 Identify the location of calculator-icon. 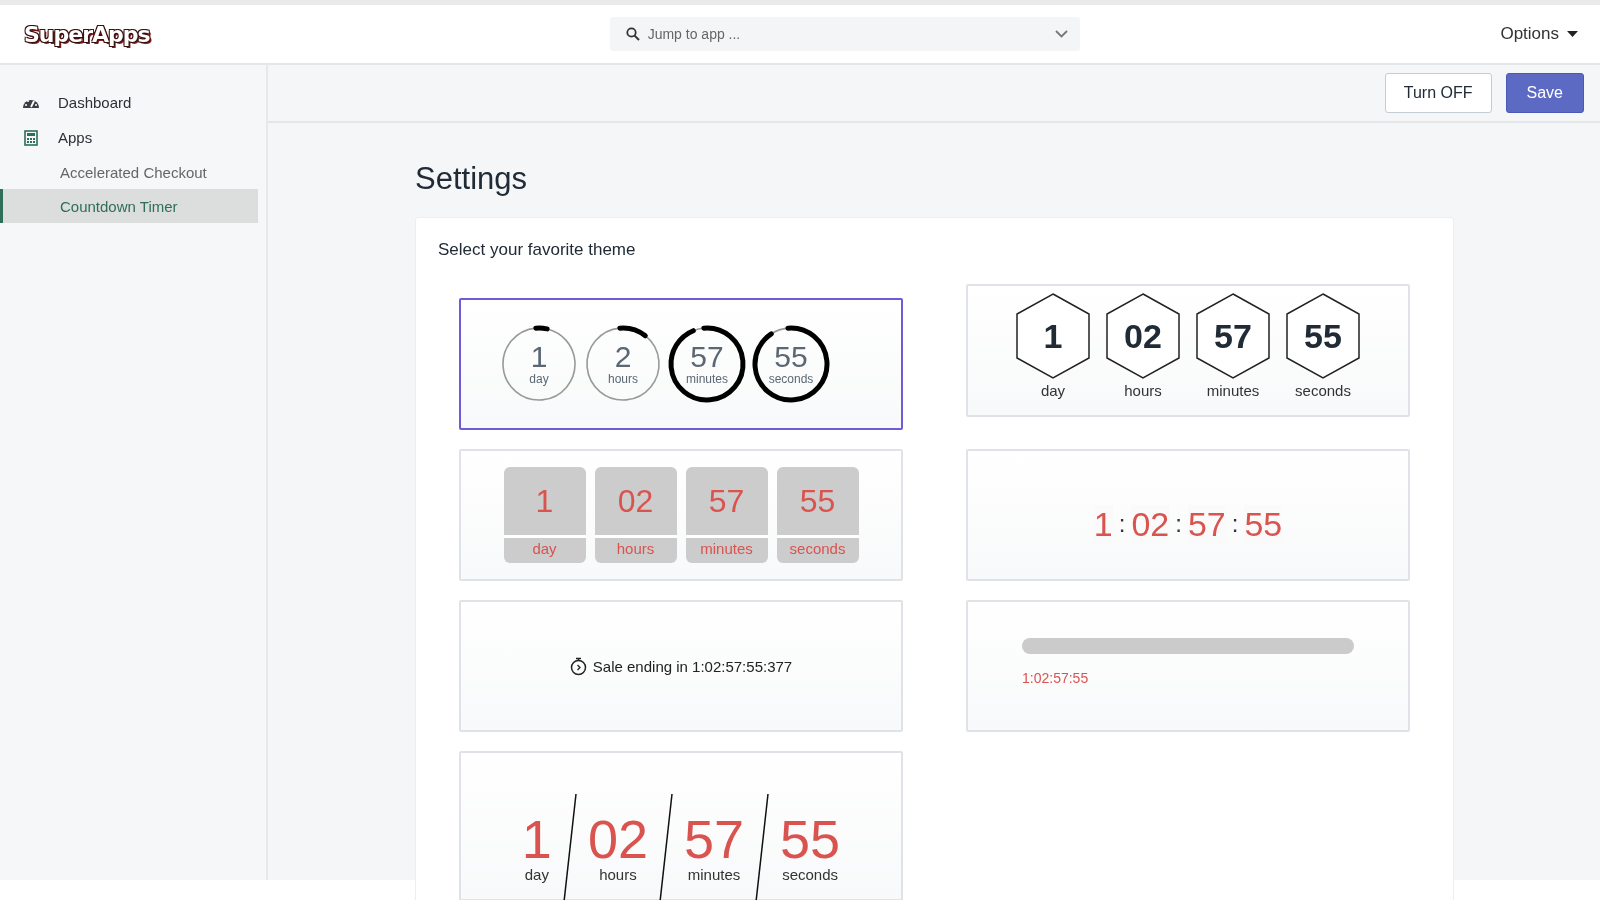
(31, 137).